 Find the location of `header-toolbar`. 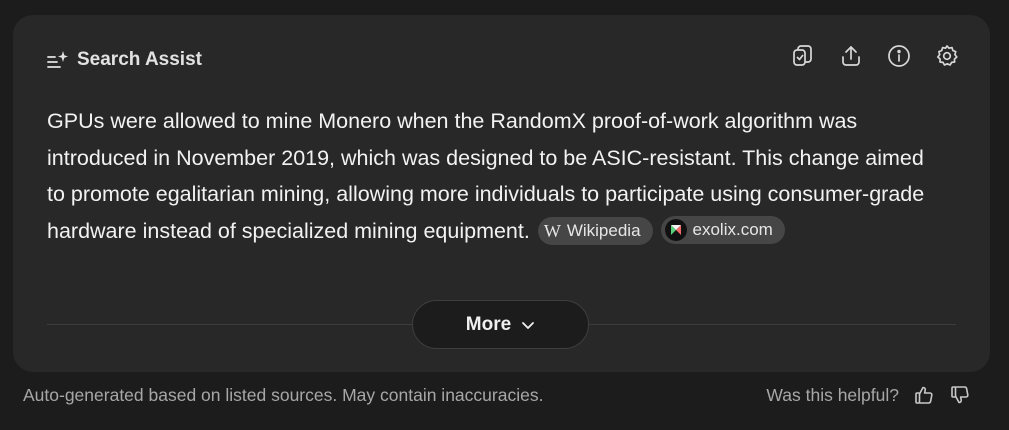

header-toolbar is located at coordinates (875, 56).